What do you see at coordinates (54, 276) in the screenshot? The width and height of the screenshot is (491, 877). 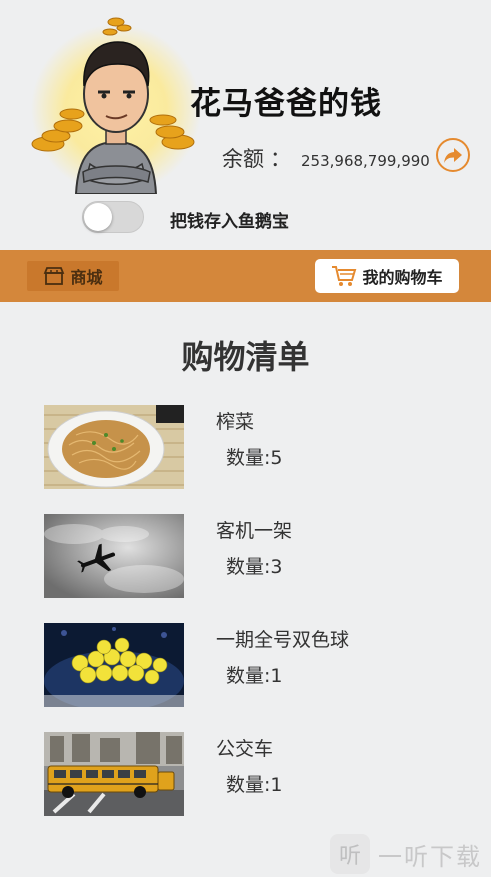 I see `store-icon` at bounding box center [54, 276].